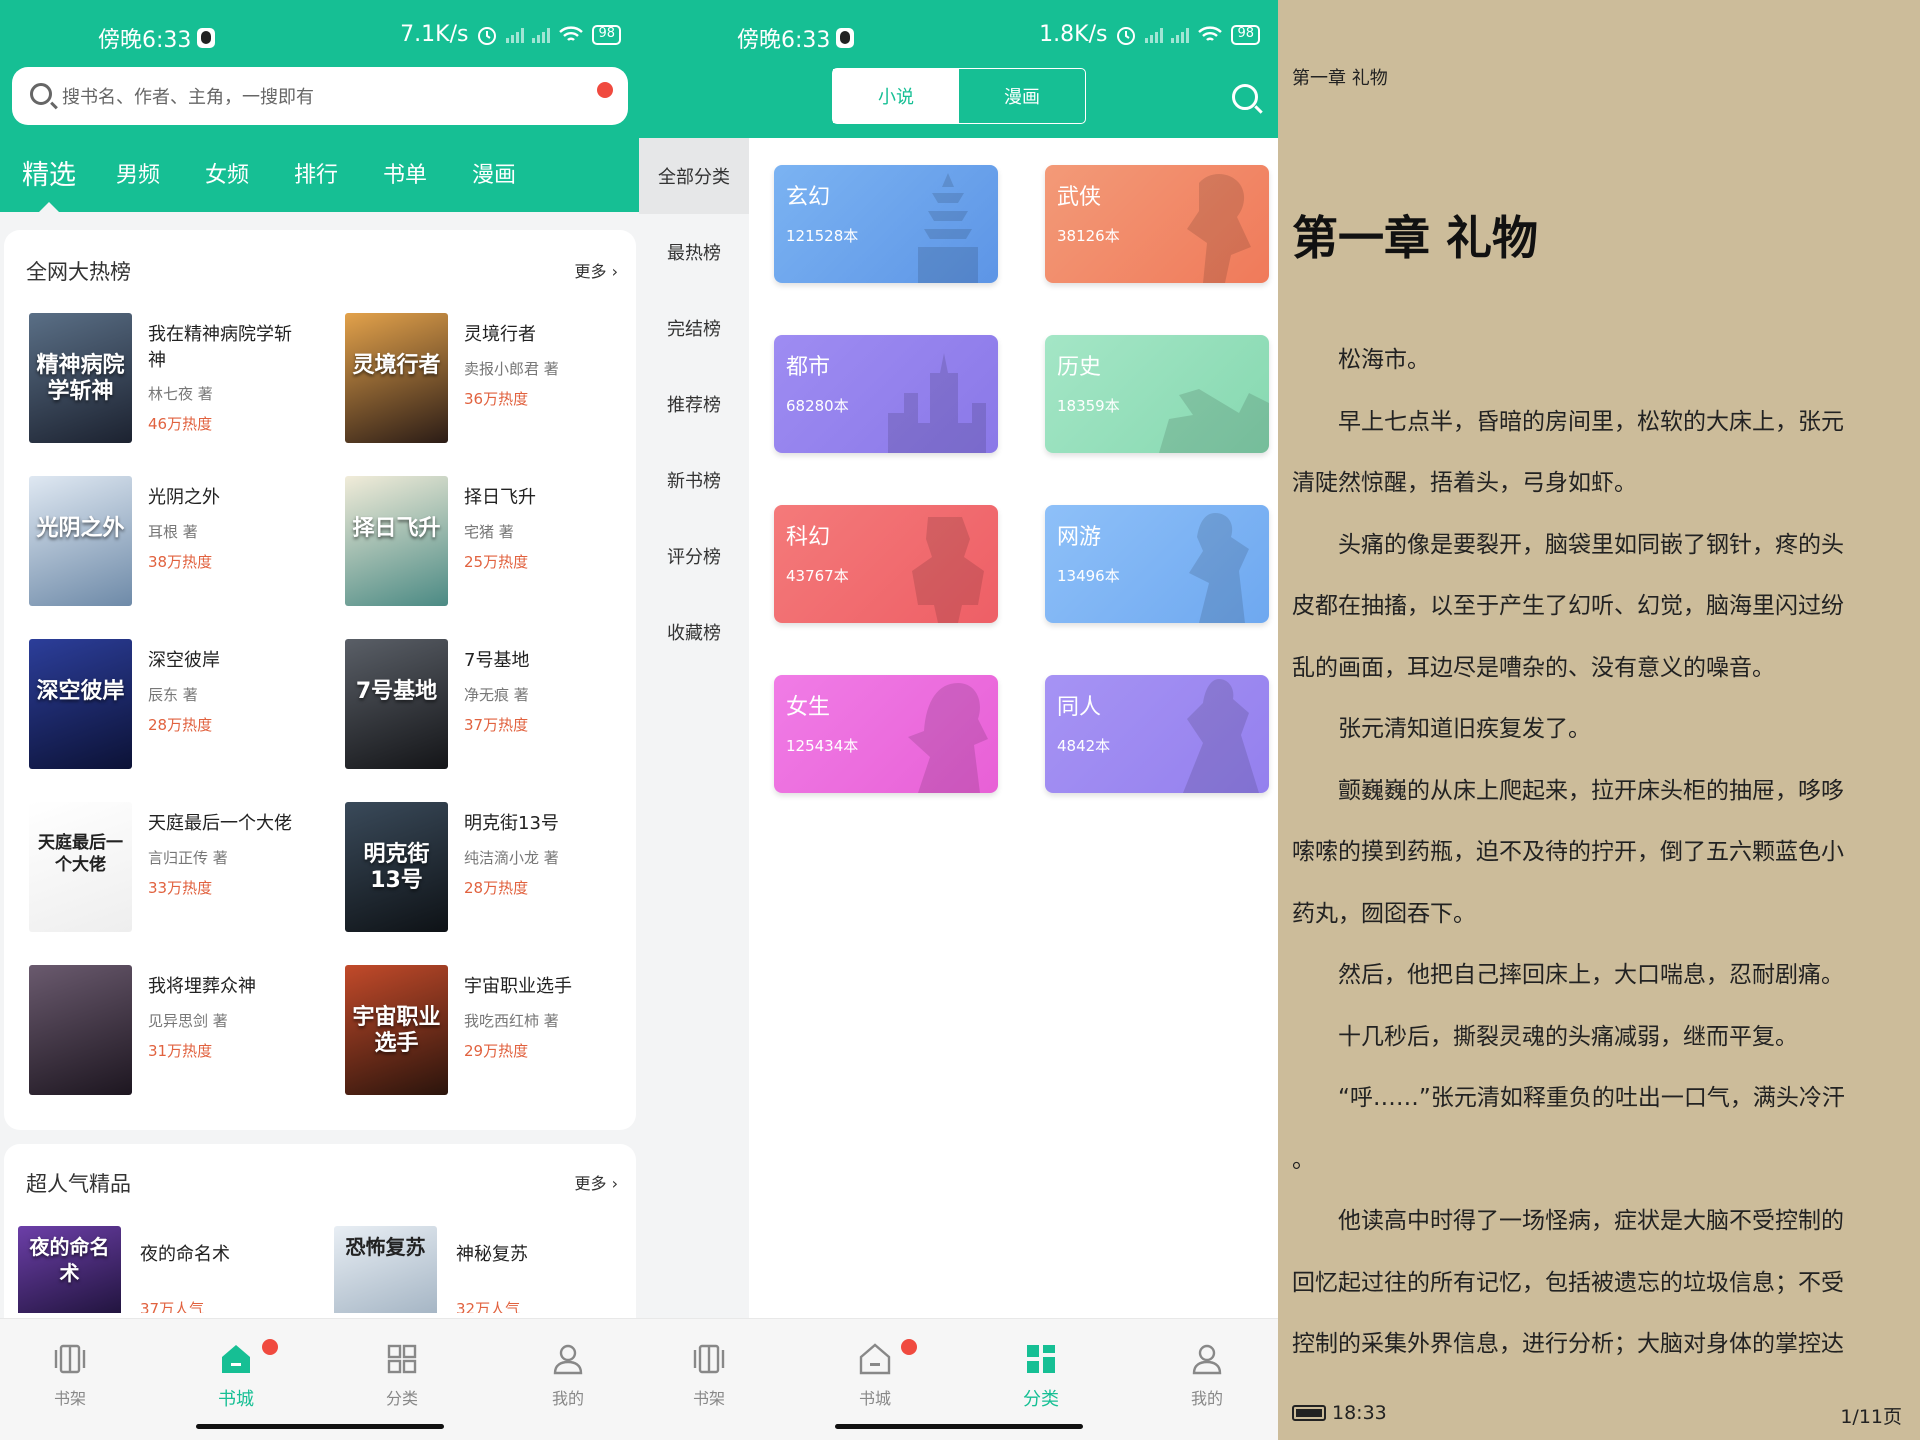 This screenshot has width=1920, height=1440. Describe the element at coordinates (492, 869) in the screenshot. I see `book-item: 明克街13号 明克街13号 纯洁滴小龙 著 28万热度` at that location.